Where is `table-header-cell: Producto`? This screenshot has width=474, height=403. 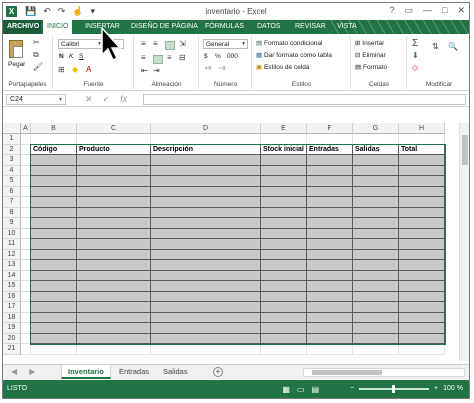 table-header-cell: Producto is located at coordinates (114, 149).